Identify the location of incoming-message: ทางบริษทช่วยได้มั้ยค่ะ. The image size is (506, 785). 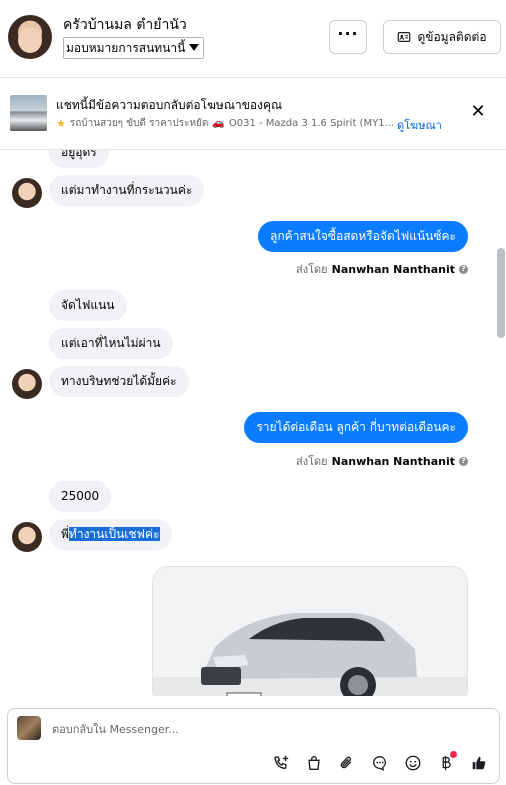
(119, 381).